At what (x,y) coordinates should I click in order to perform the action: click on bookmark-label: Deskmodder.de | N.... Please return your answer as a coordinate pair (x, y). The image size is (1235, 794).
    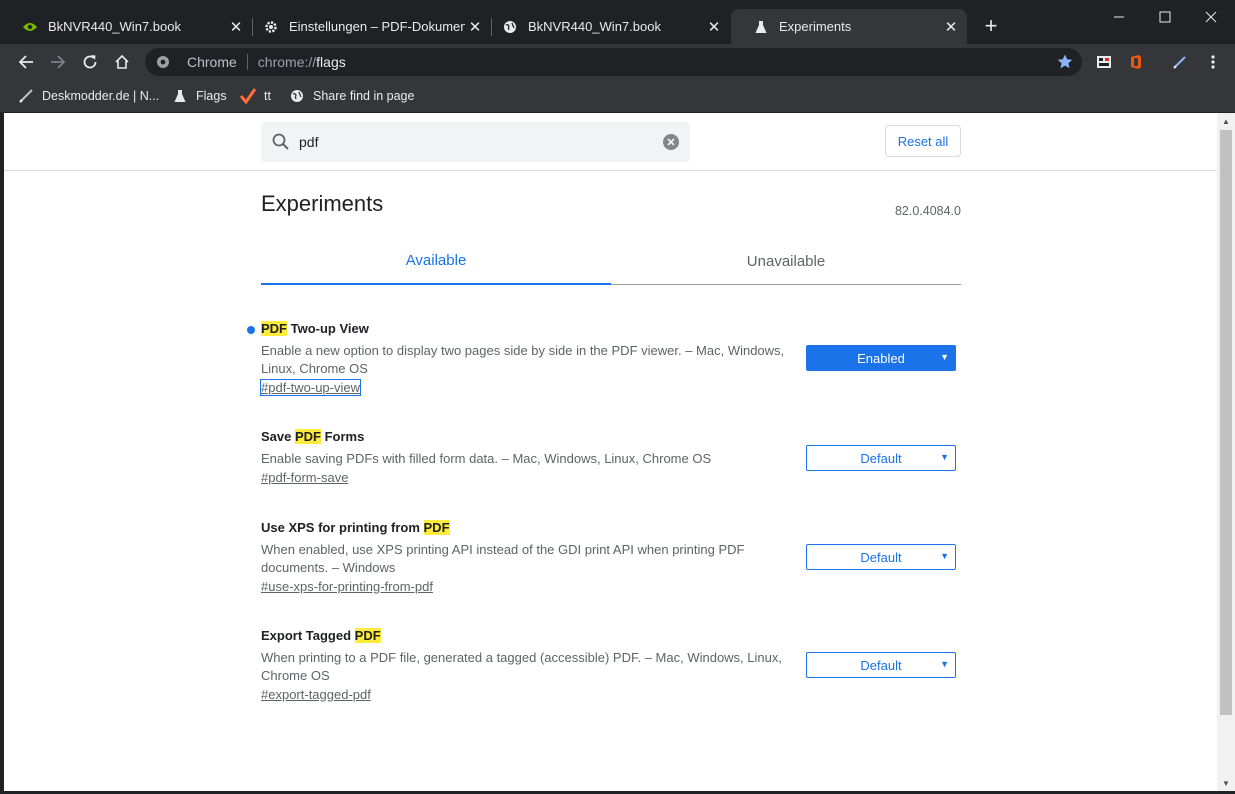
    Looking at the image, I should click on (101, 96).